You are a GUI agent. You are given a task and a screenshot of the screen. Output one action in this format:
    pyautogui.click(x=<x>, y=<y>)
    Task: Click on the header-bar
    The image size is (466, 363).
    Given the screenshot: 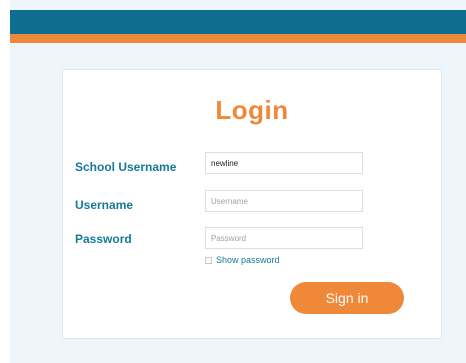 What is the action you would take?
    pyautogui.click(x=238, y=22)
    